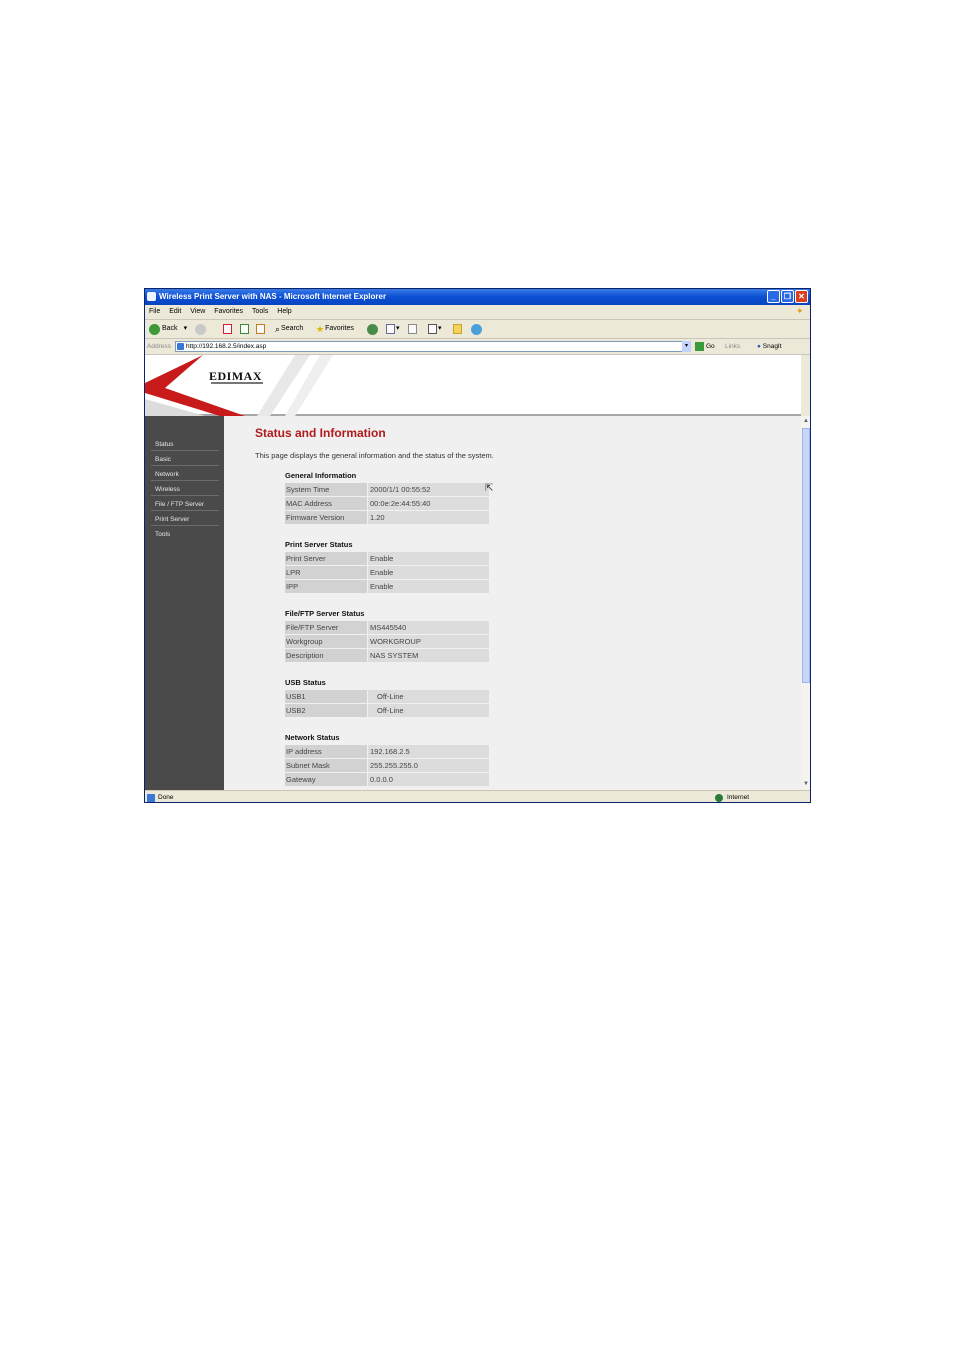  Describe the element at coordinates (325, 613) in the screenshot. I see `section-title: File/FTP Server Status` at that location.